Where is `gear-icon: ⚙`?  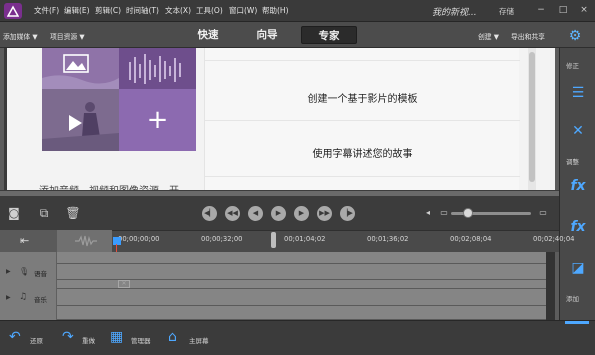
gear-icon: ⚙ is located at coordinates (575, 36).